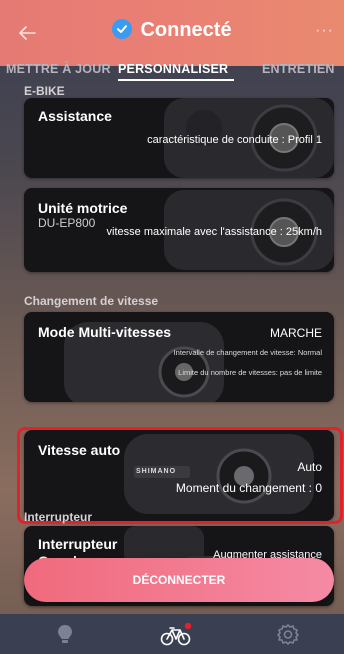 This screenshot has height=654, width=344. Describe the element at coordinates (91, 301) in the screenshot. I see `section-label-gearshift: Changement de vitesse` at that location.